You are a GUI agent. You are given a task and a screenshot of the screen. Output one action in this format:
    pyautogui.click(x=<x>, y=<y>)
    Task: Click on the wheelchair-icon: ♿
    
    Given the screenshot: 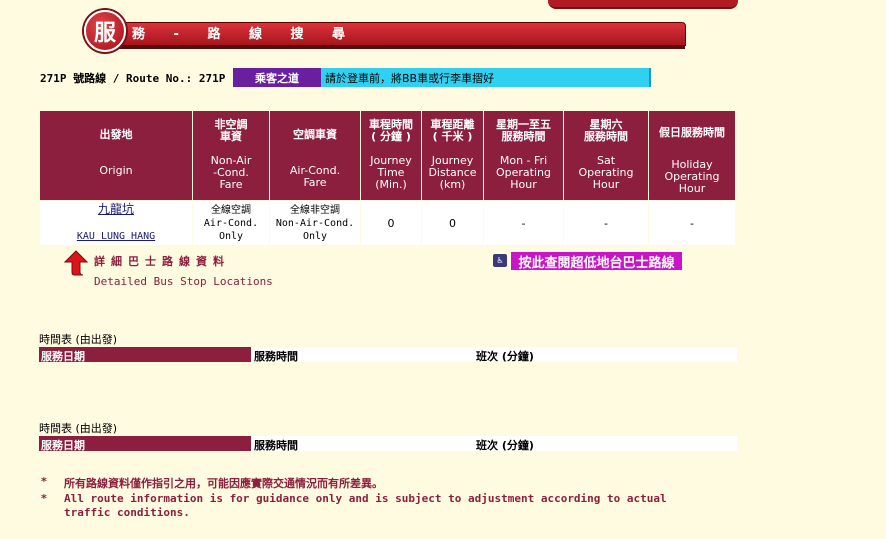 What is the action you would take?
    pyautogui.click(x=500, y=260)
    